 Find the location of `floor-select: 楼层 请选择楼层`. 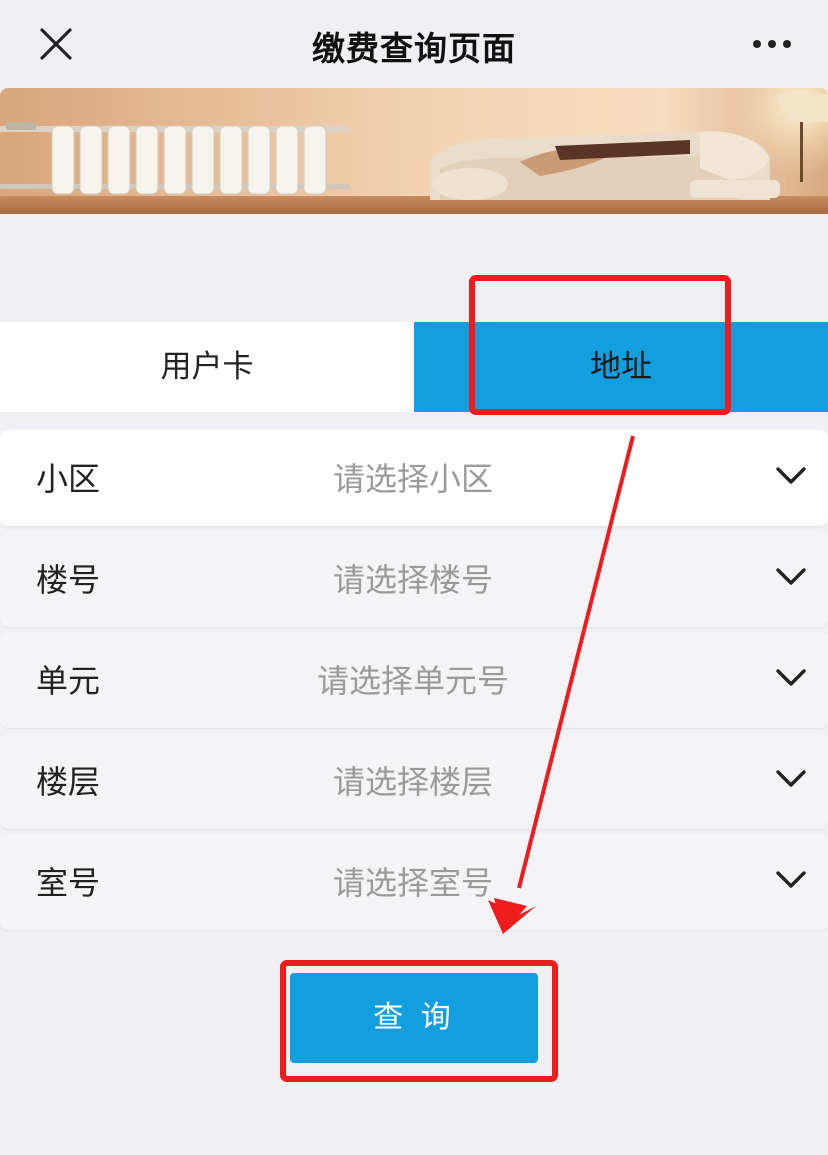

floor-select: 楼层 请选择楼层 is located at coordinates (414, 781).